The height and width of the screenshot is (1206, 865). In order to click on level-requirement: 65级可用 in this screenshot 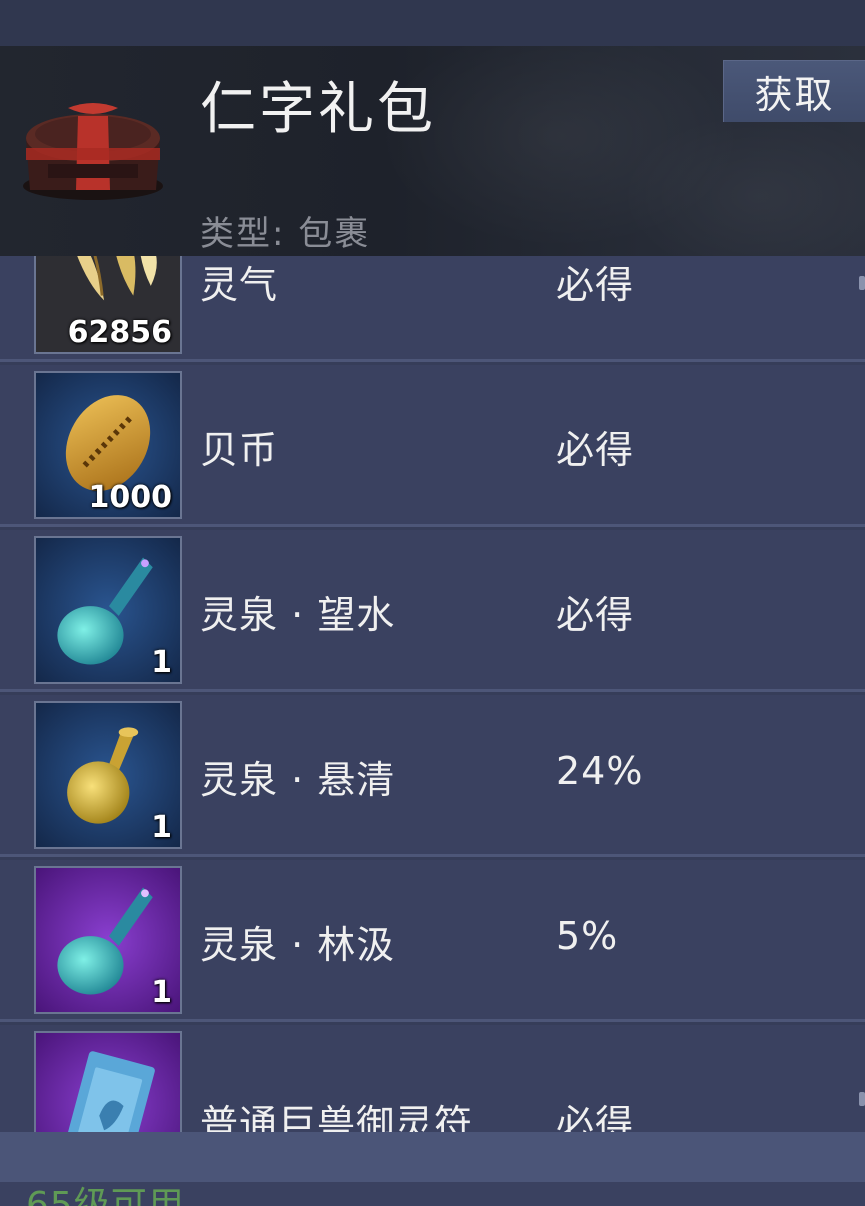, I will do `click(105, 1195)`.